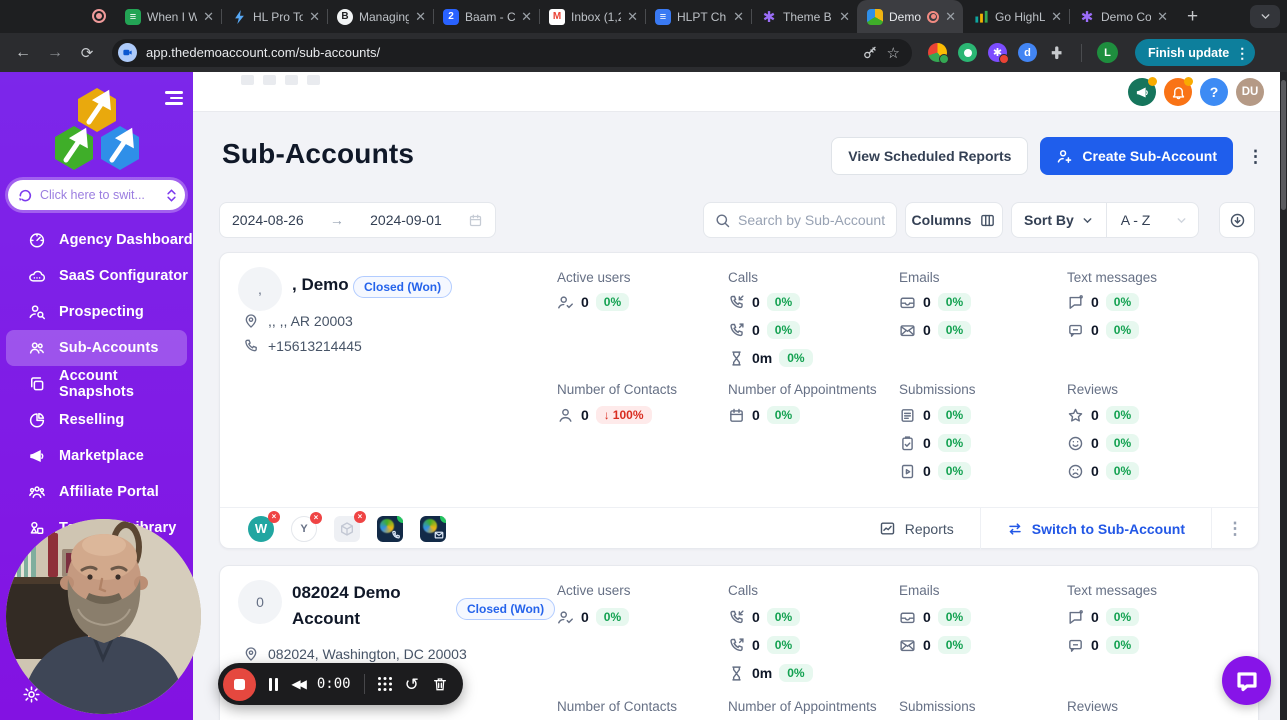 The height and width of the screenshot is (720, 1287). I want to click on page-scrollbar, so click(1283, 396).